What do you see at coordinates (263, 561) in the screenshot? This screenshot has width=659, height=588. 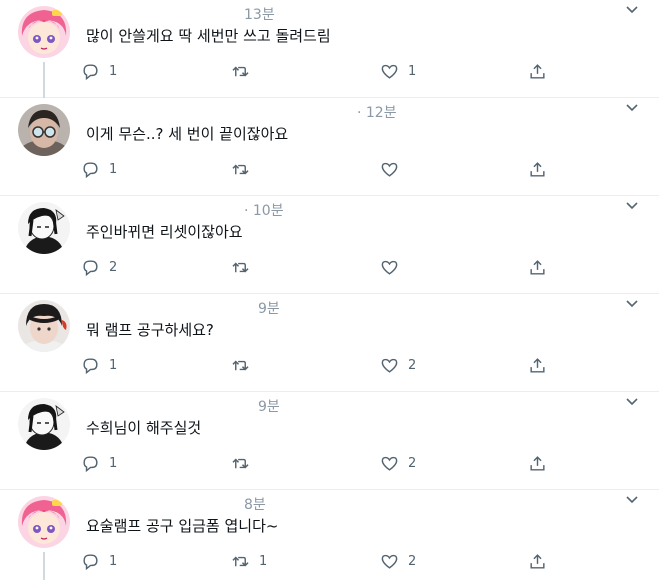 I see `retweet-count: 1` at bounding box center [263, 561].